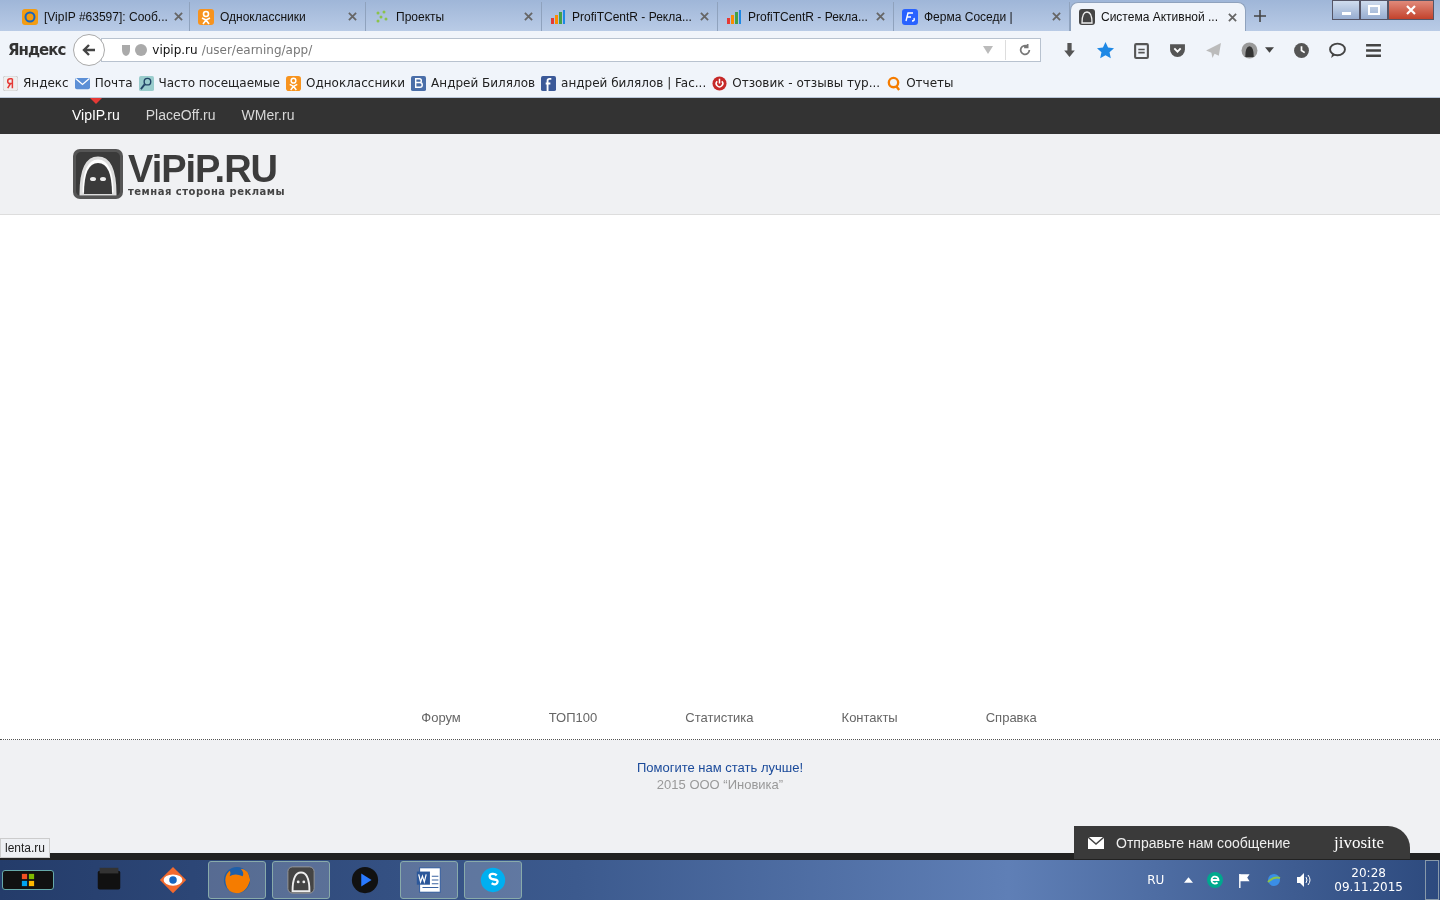 Image resolution: width=1440 pixels, height=900 pixels. I want to click on document-icon, so click(429, 880).